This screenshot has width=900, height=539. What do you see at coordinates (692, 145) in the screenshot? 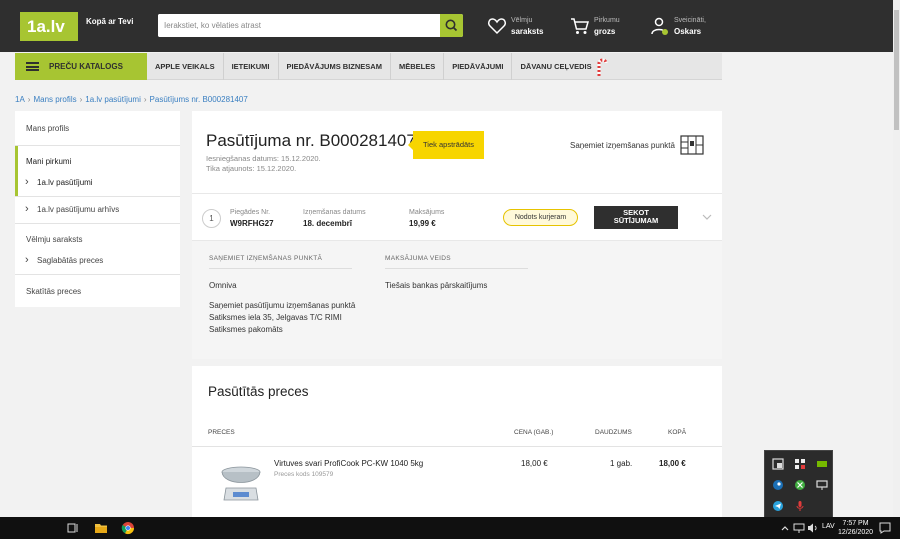
I see `parcel-locker-icon` at bounding box center [692, 145].